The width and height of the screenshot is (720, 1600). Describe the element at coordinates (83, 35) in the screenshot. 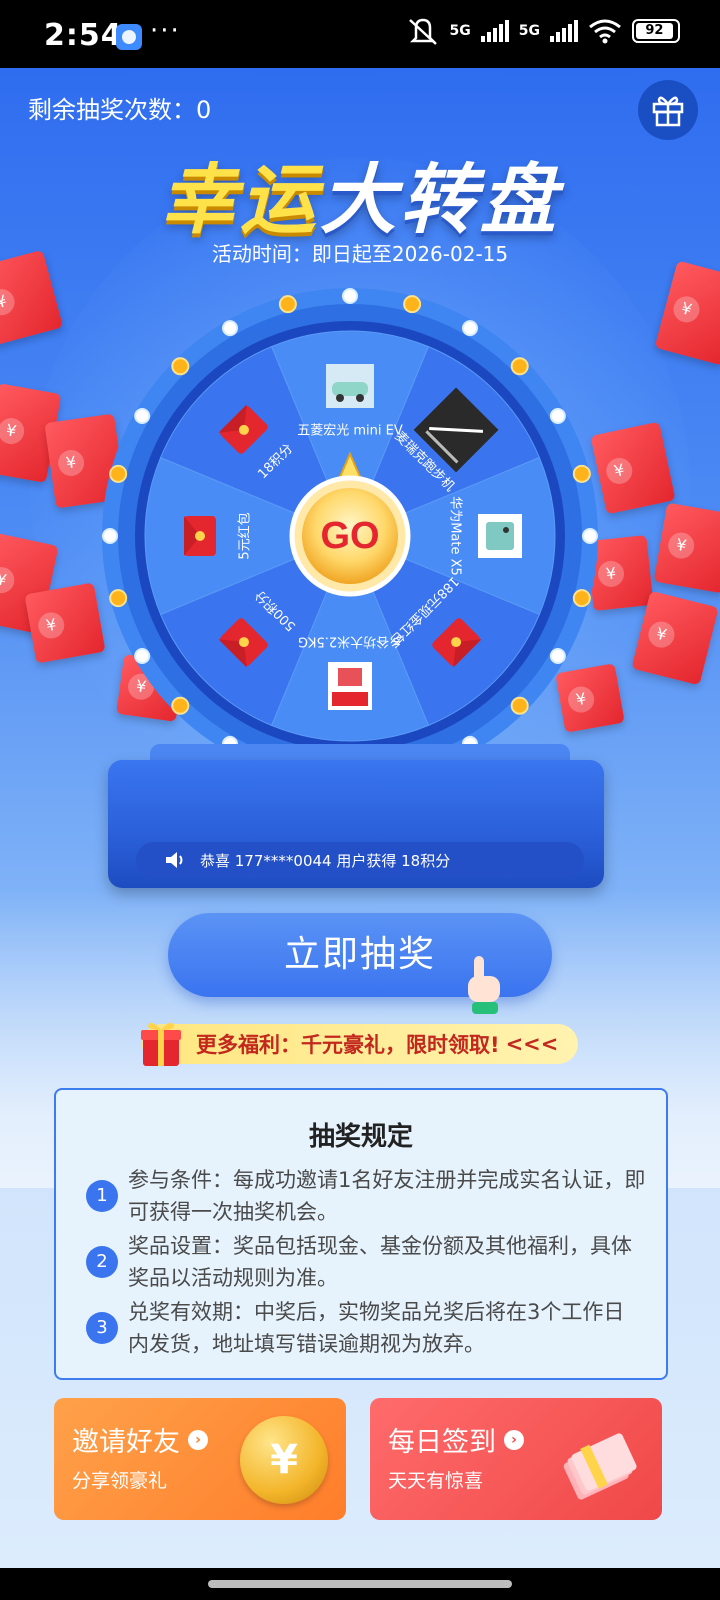

I see `status-time: 2:54` at that location.